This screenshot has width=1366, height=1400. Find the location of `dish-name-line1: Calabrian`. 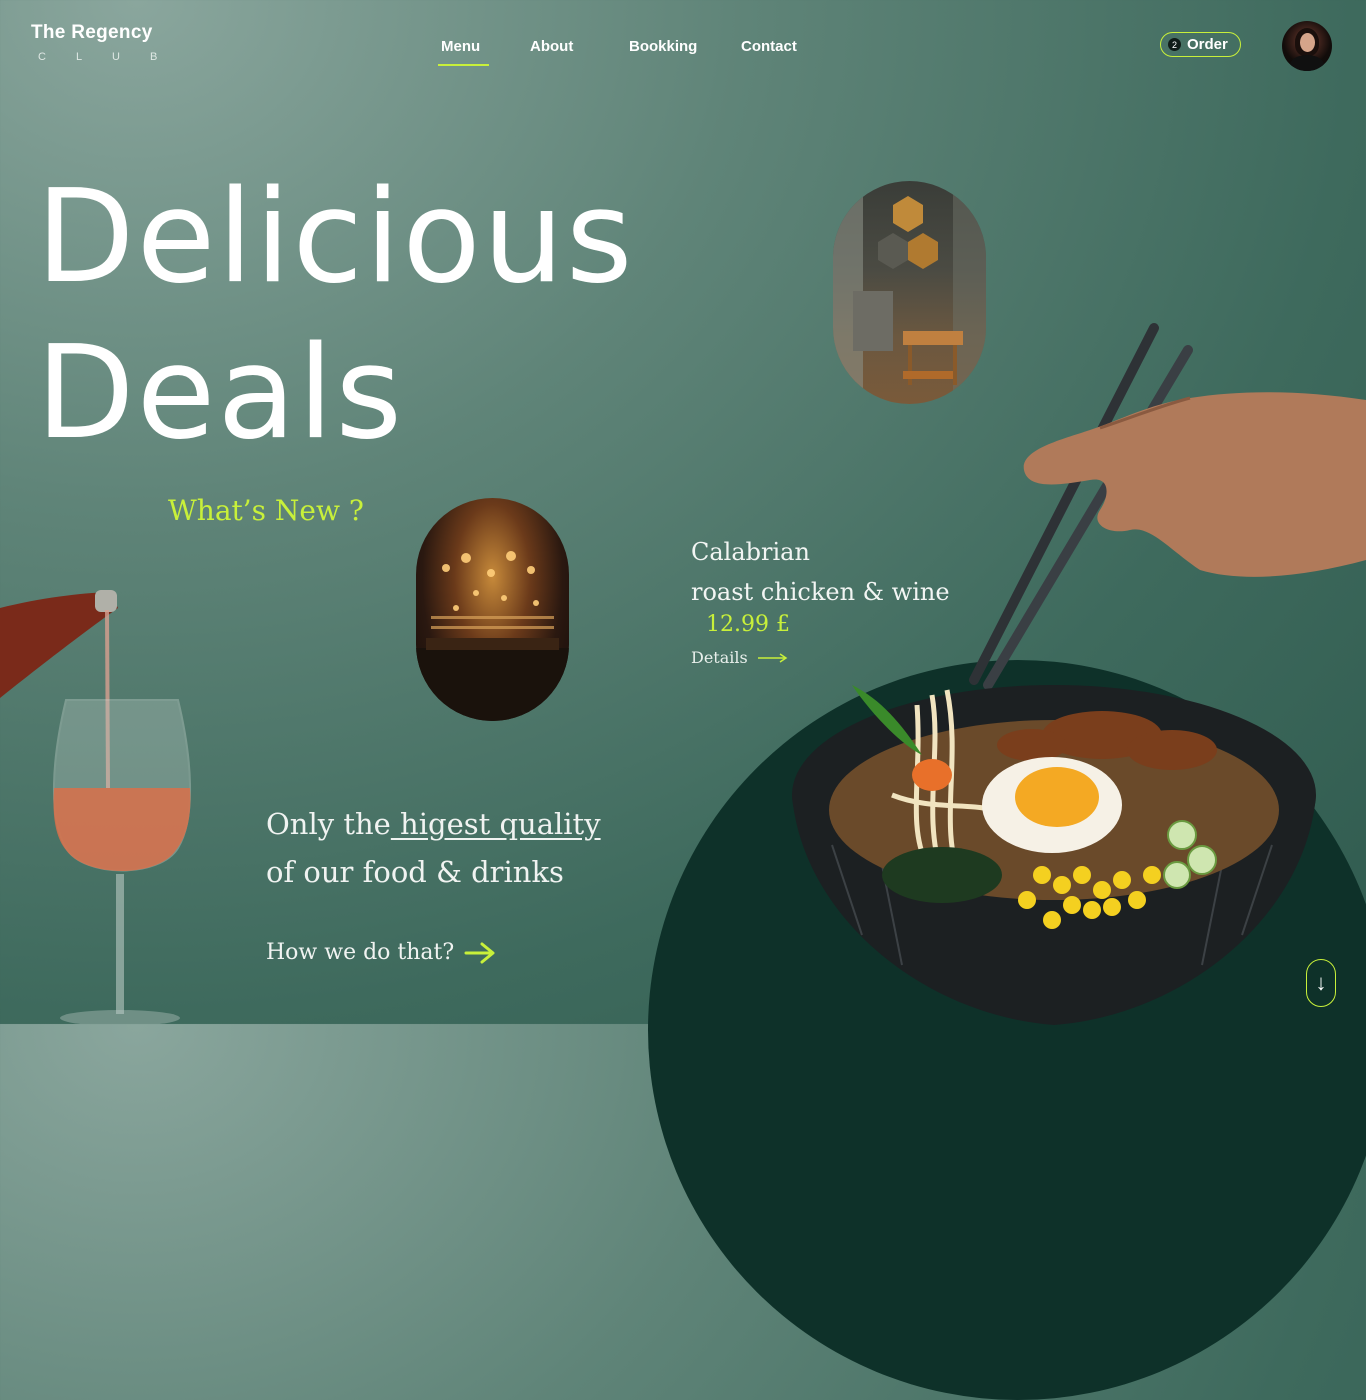

dish-name-line1: Calabrian is located at coordinates (750, 552).